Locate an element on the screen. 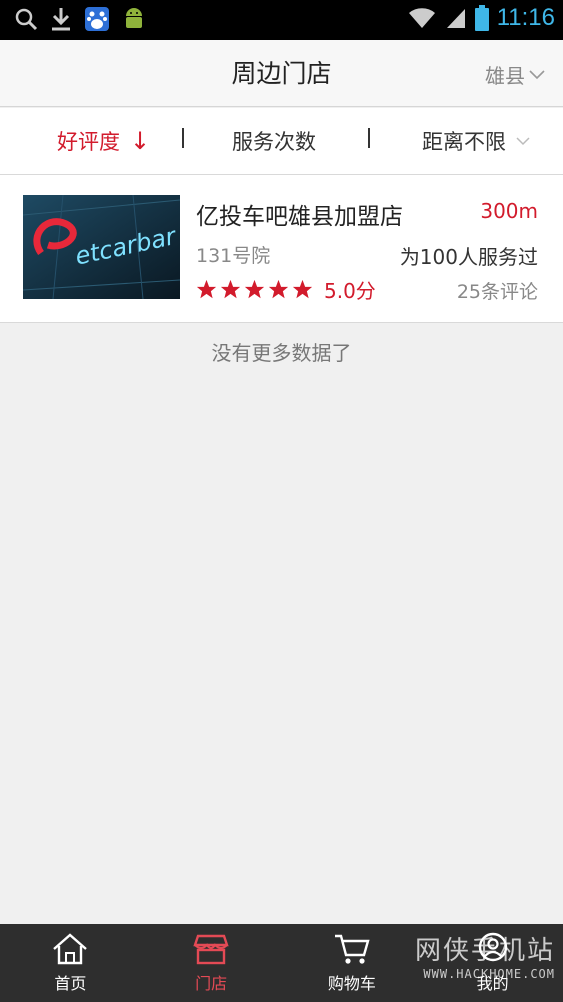  store-logo: etcarbar is located at coordinates (101, 247).